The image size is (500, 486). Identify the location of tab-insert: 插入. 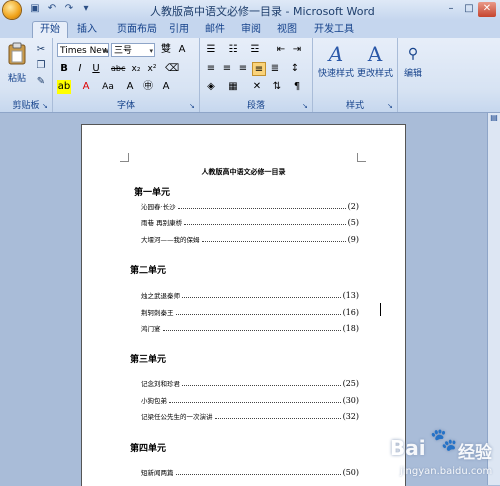
(87, 30).